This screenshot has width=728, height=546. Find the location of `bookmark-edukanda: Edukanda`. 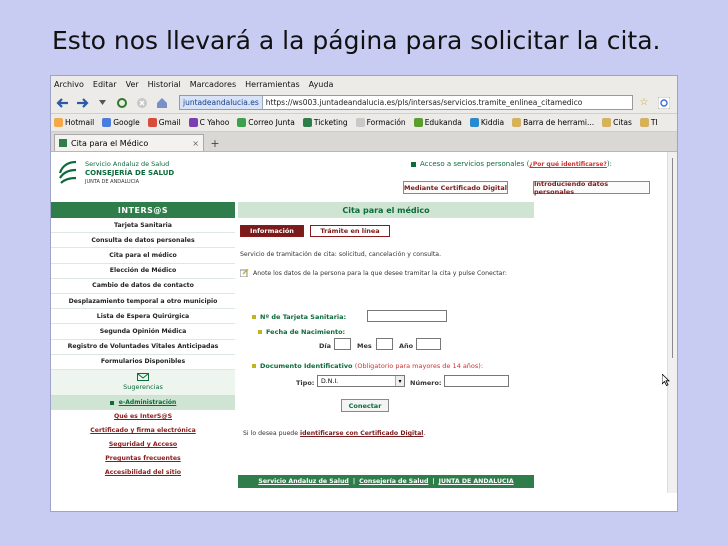

bookmark-edukanda: Edukanda is located at coordinates (437, 122).